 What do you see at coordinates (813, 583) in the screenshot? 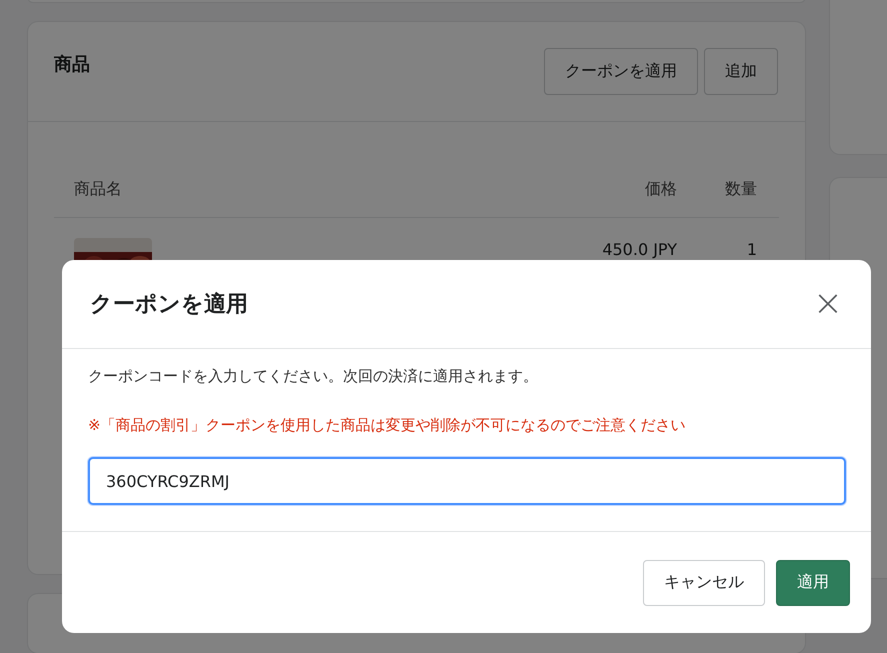
I see `apply-button: 適用` at bounding box center [813, 583].